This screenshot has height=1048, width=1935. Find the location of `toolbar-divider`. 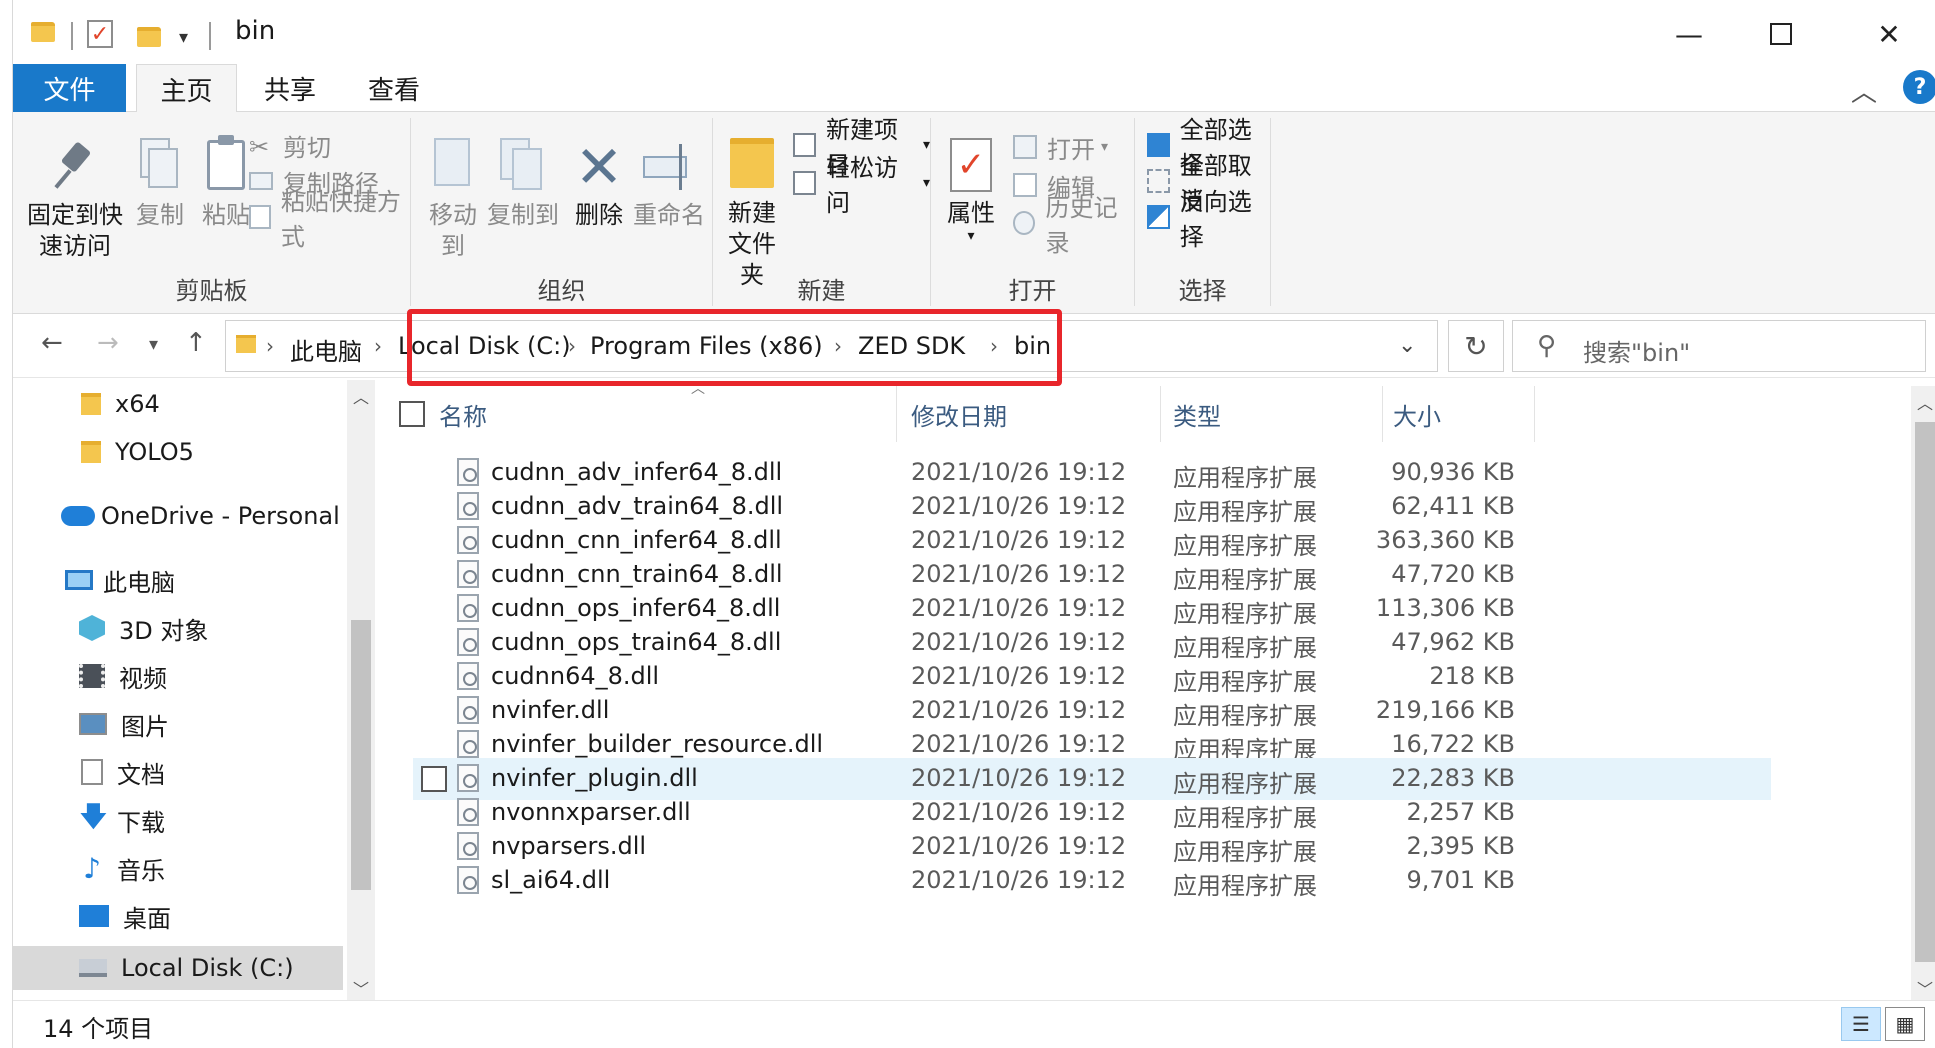

toolbar-divider is located at coordinates (72, 36).